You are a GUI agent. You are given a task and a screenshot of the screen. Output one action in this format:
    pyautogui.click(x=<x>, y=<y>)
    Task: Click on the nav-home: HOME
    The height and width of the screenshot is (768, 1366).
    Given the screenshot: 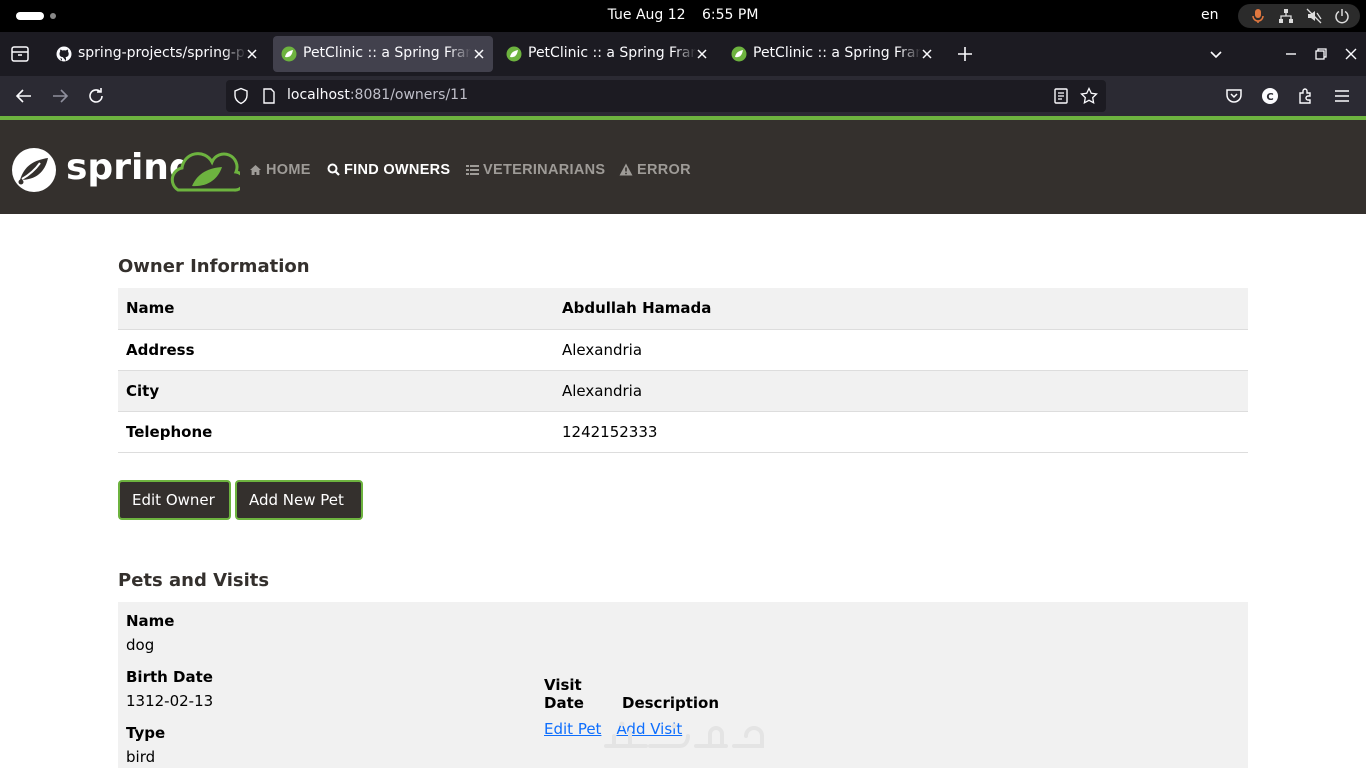 What is the action you would take?
    pyautogui.click(x=280, y=172)
    